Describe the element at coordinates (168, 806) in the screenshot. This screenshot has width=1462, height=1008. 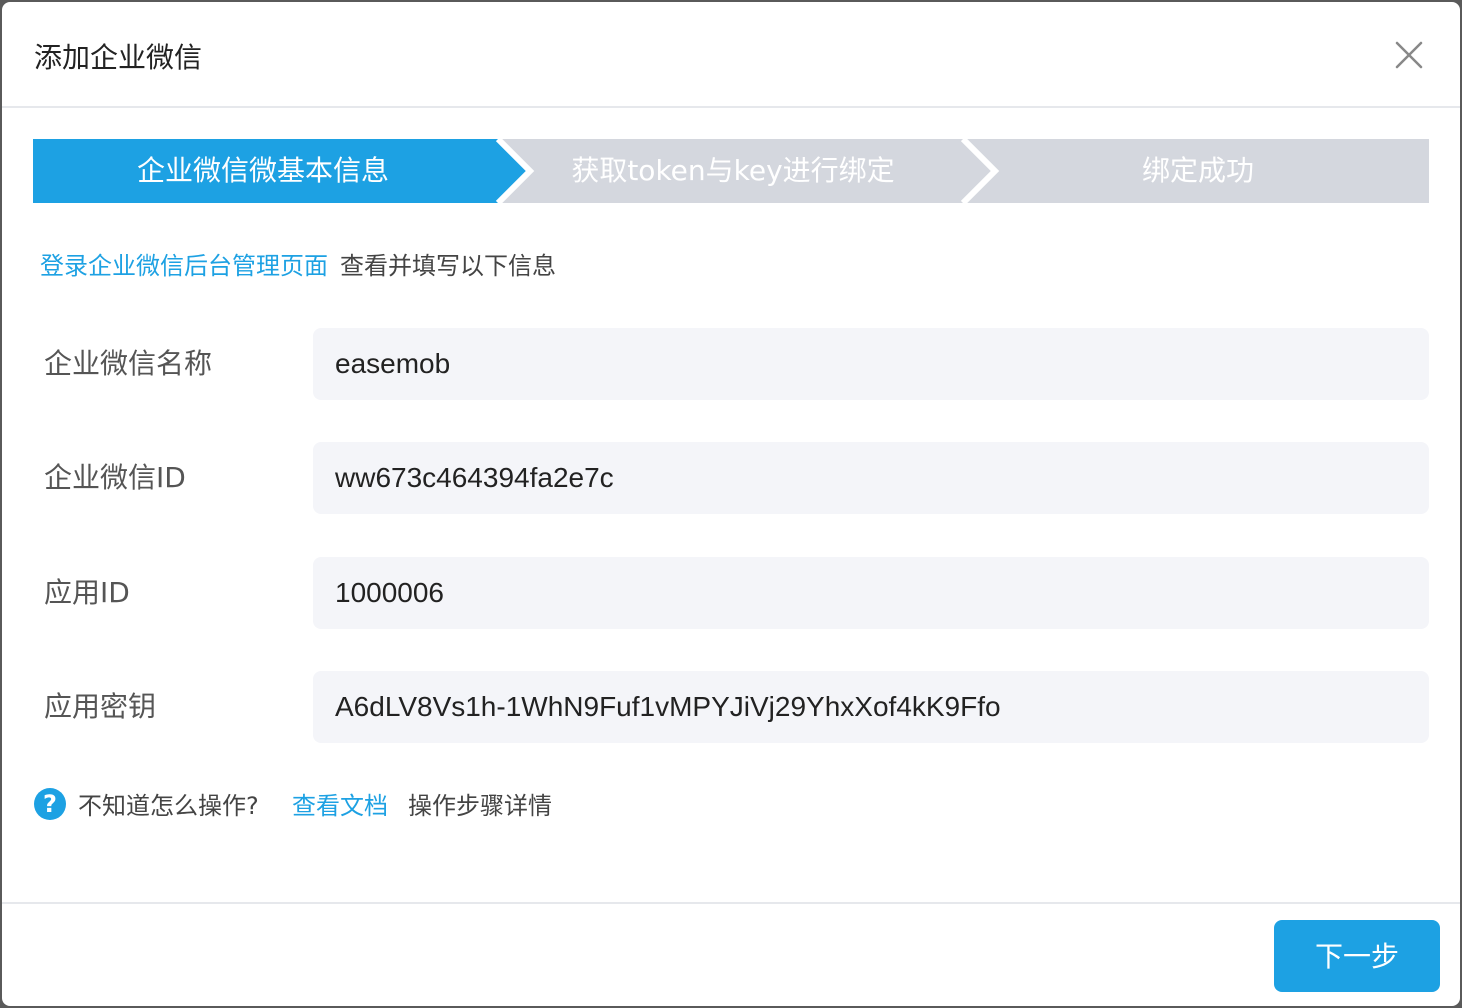
I see `help-question: 不知道怎么操作?` at that location.